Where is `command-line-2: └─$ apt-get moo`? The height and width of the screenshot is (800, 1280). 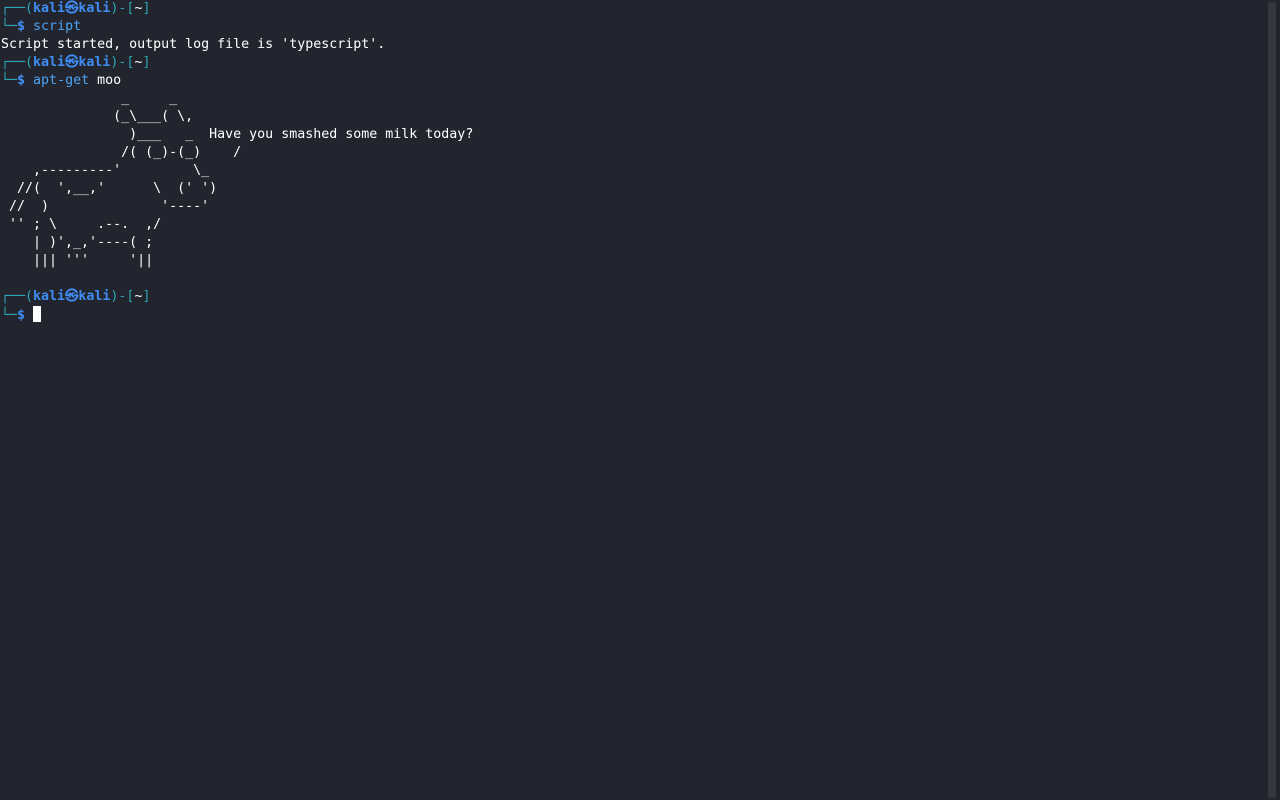
command-line-2: └─$ apt-get moo is located at coordinates (633, 81).